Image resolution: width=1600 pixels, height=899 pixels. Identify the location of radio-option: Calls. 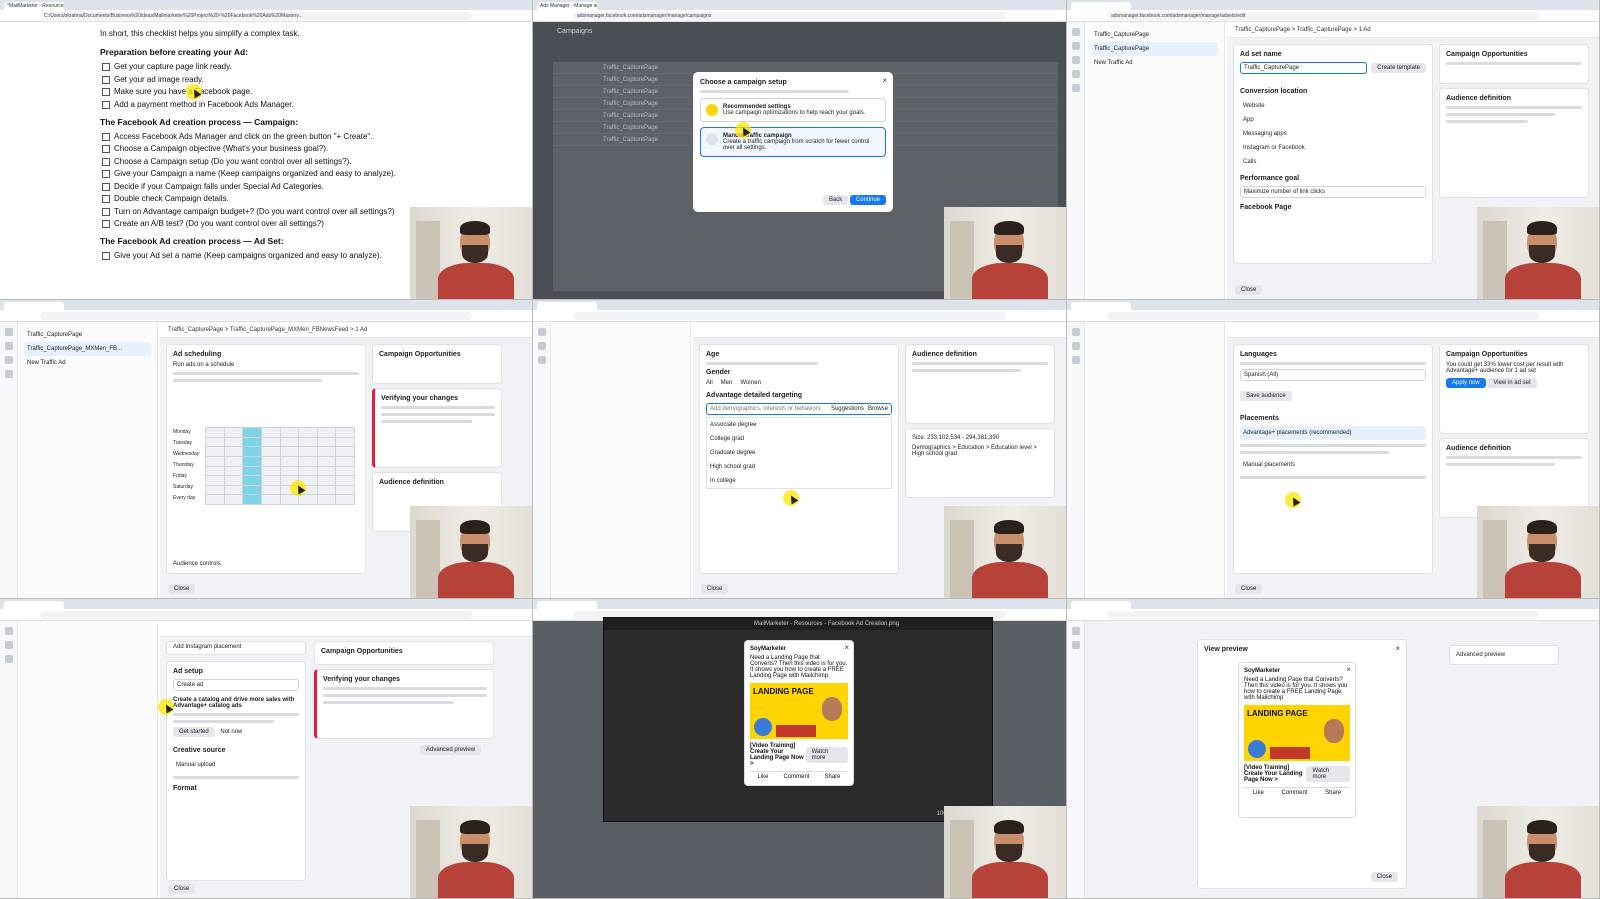
(1333, 162).